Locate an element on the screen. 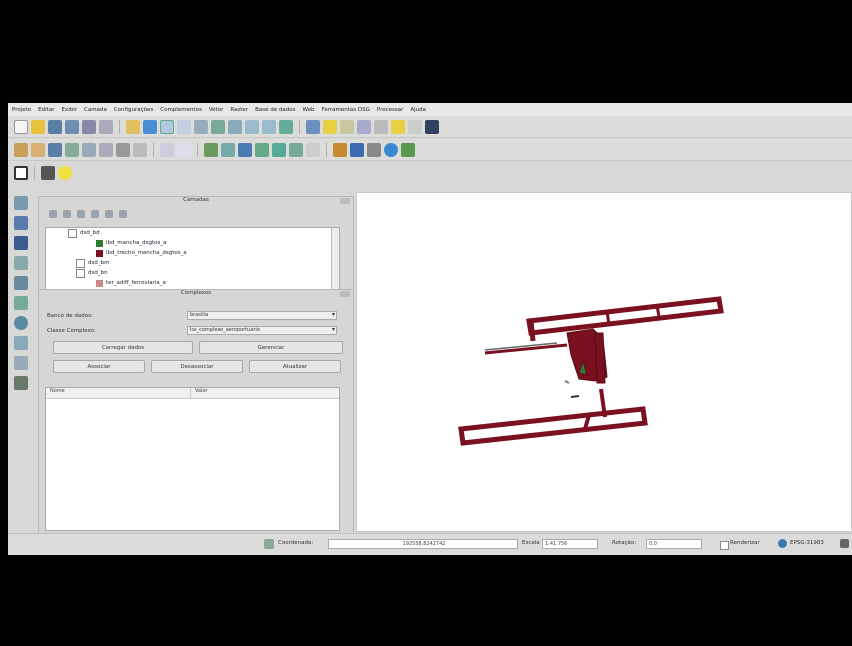  add-postgis-layer-icon is located at coordinates (21, 243).